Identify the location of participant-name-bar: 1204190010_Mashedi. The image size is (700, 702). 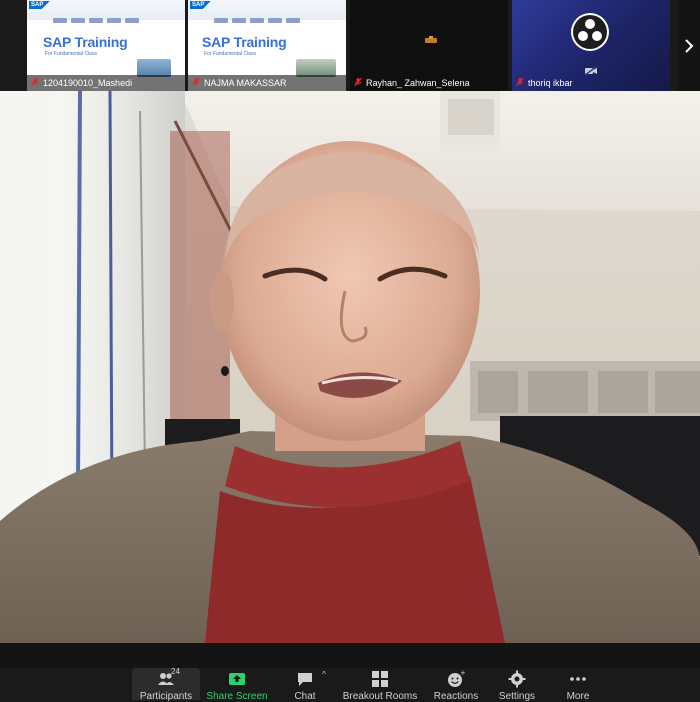
(106, 83).